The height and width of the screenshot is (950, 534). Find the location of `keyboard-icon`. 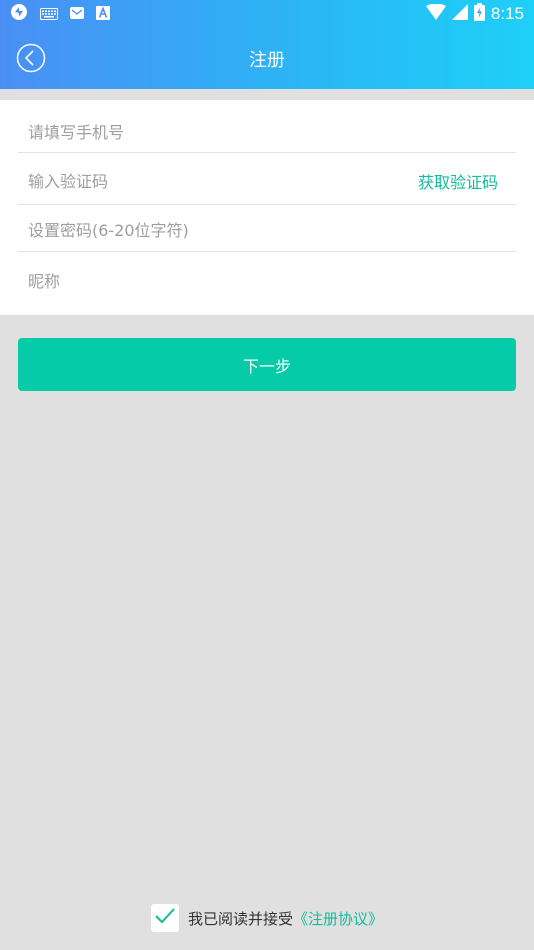

keyboard-icon is located at coordinates (49, 14).